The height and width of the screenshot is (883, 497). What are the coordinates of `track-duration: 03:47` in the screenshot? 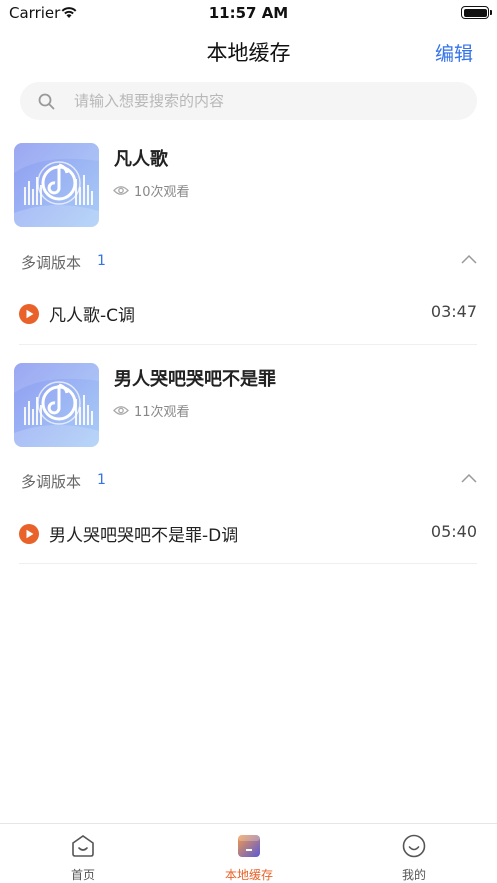 It's located at (453, 311).